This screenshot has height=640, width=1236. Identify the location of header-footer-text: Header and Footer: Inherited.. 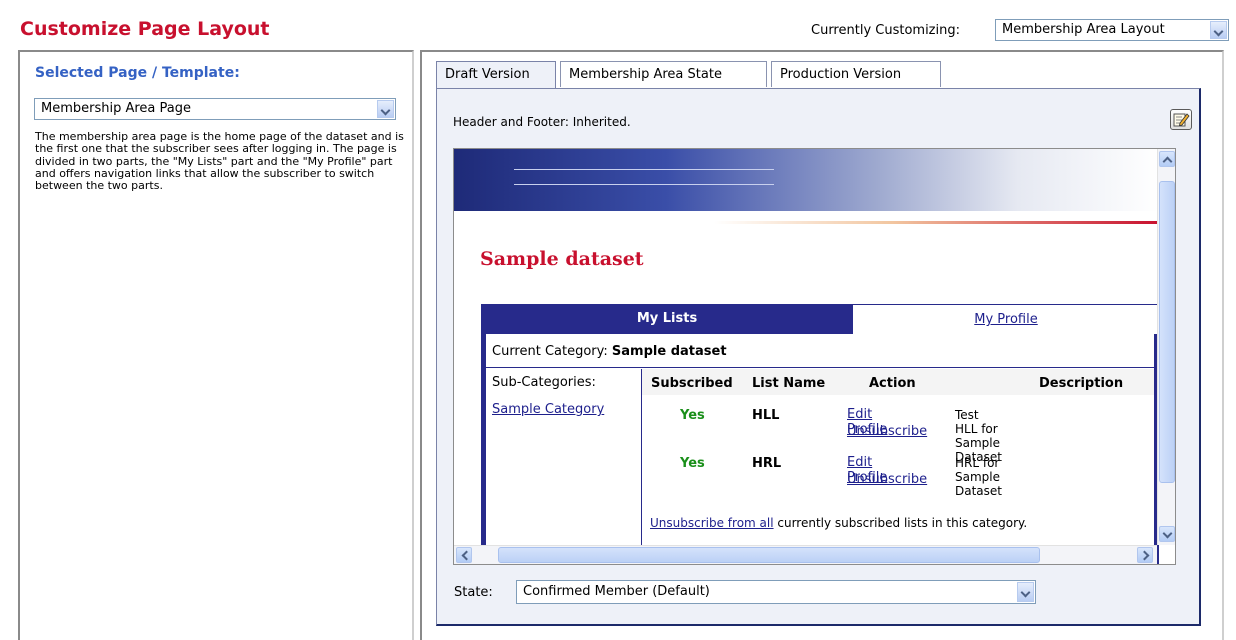
(542, 122).